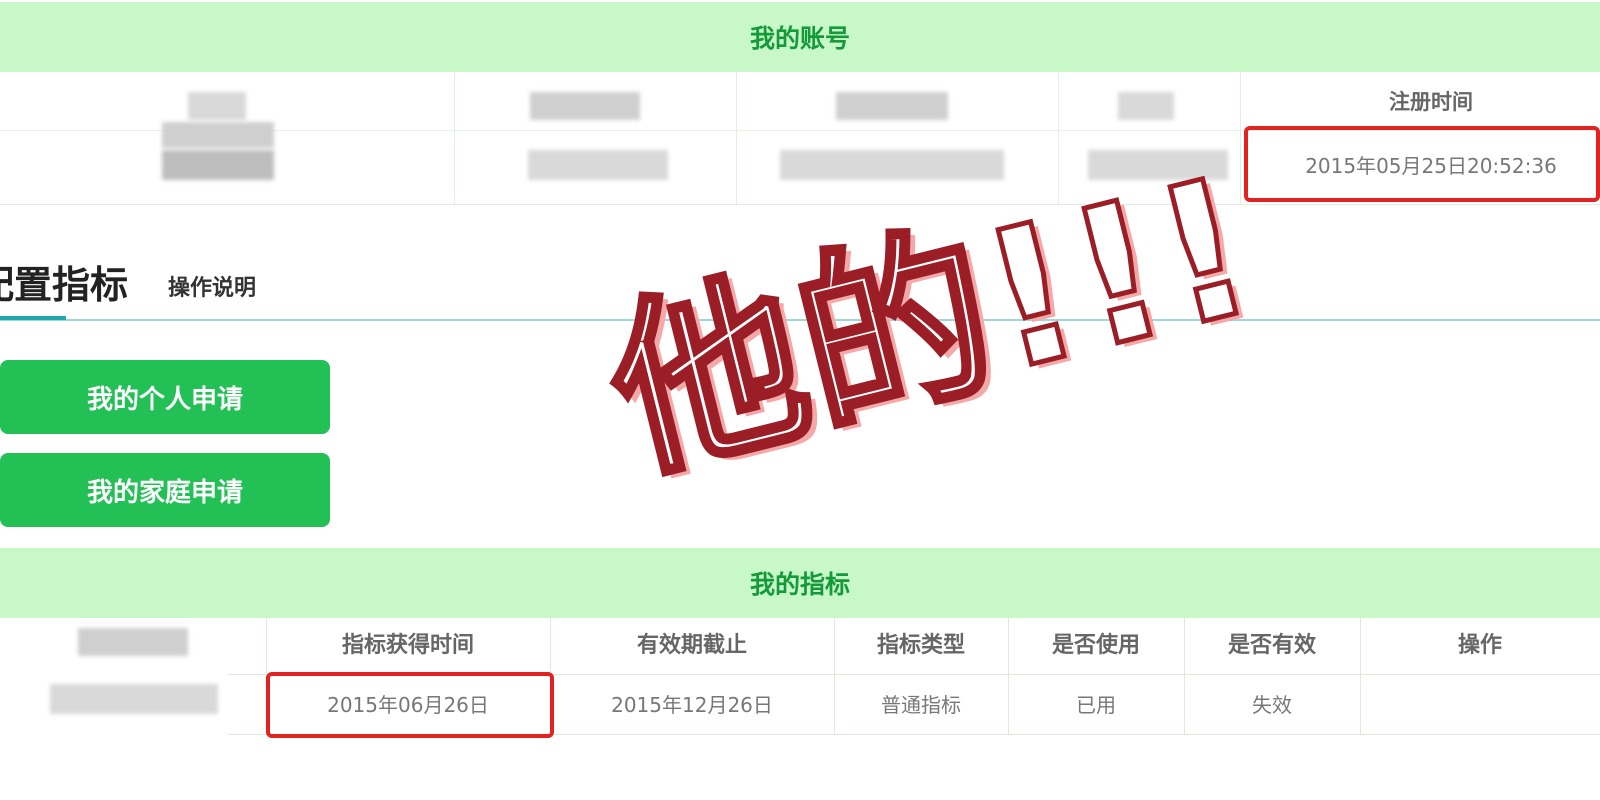  I want to click on tab-instructions: 操作说明, so click(212, 286).